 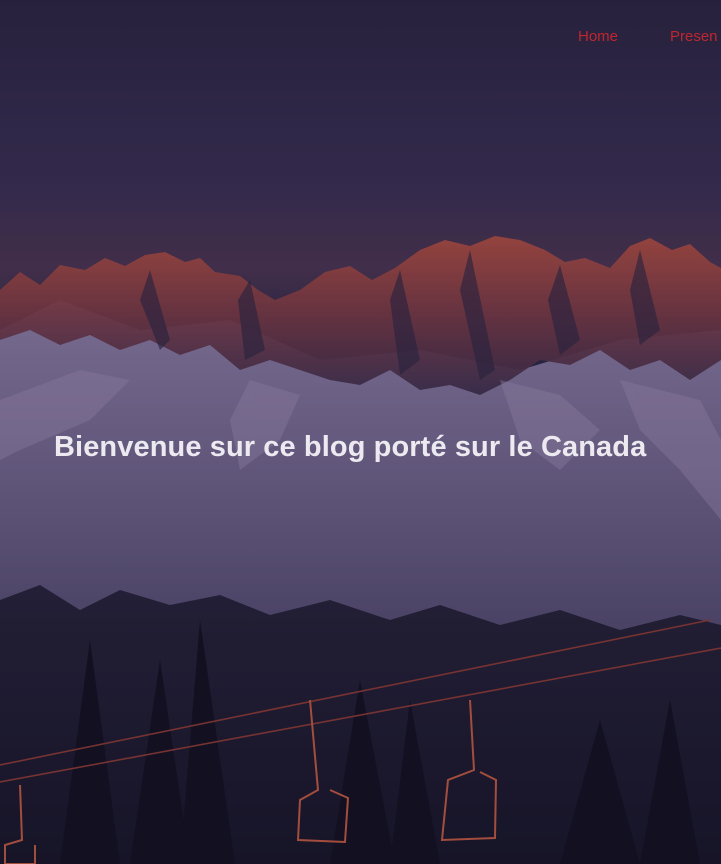 I want to click on nav-link-presentation: Presen, so click(x=694, y=36).